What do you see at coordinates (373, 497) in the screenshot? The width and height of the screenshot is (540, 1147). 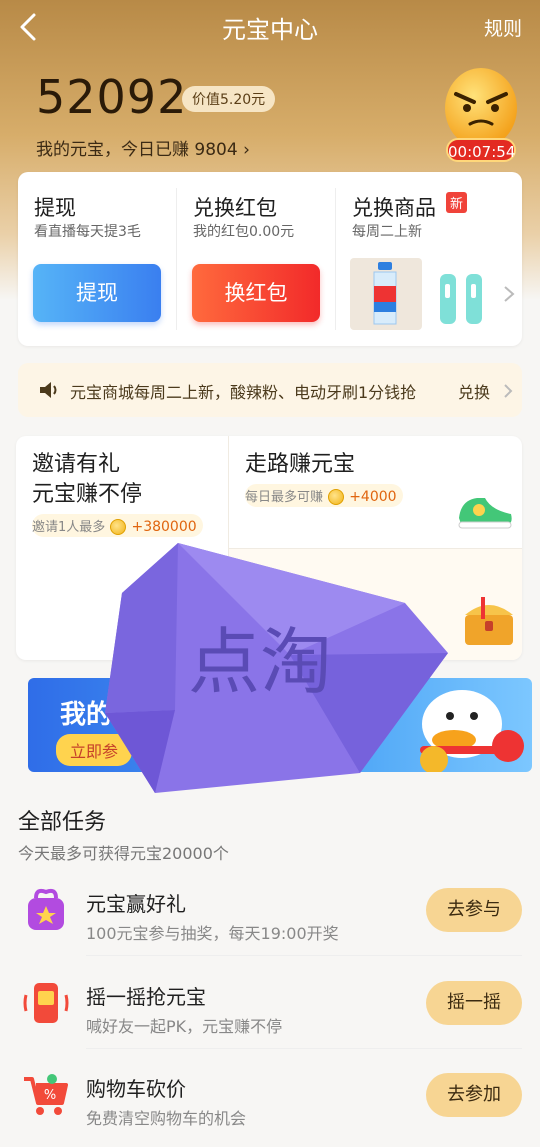 I see `walk-reward: +4000` at bounding box center [373, 497].